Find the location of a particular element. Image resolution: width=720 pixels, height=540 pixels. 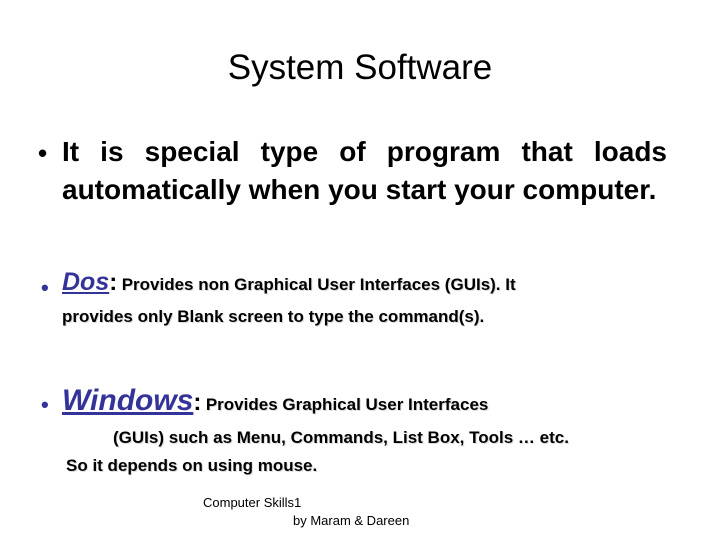

term-dos-colon: : is located at coordinates (113, 282).